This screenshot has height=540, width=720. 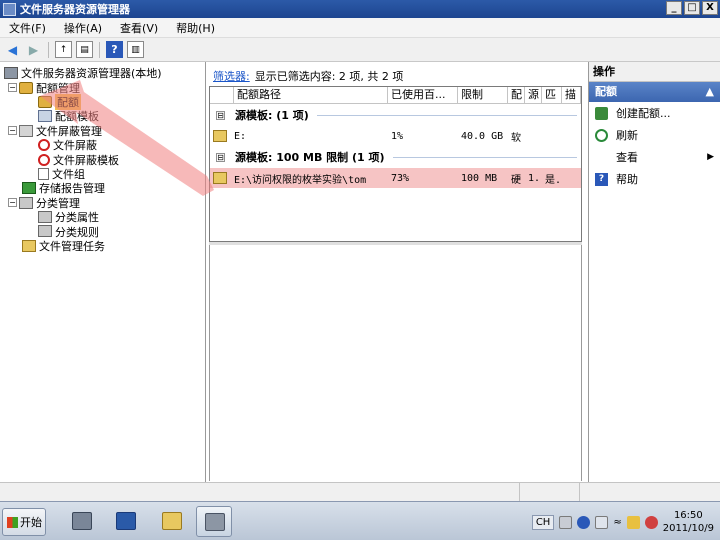 I want to click on fsrm-icon, so click(x=215, y=522).